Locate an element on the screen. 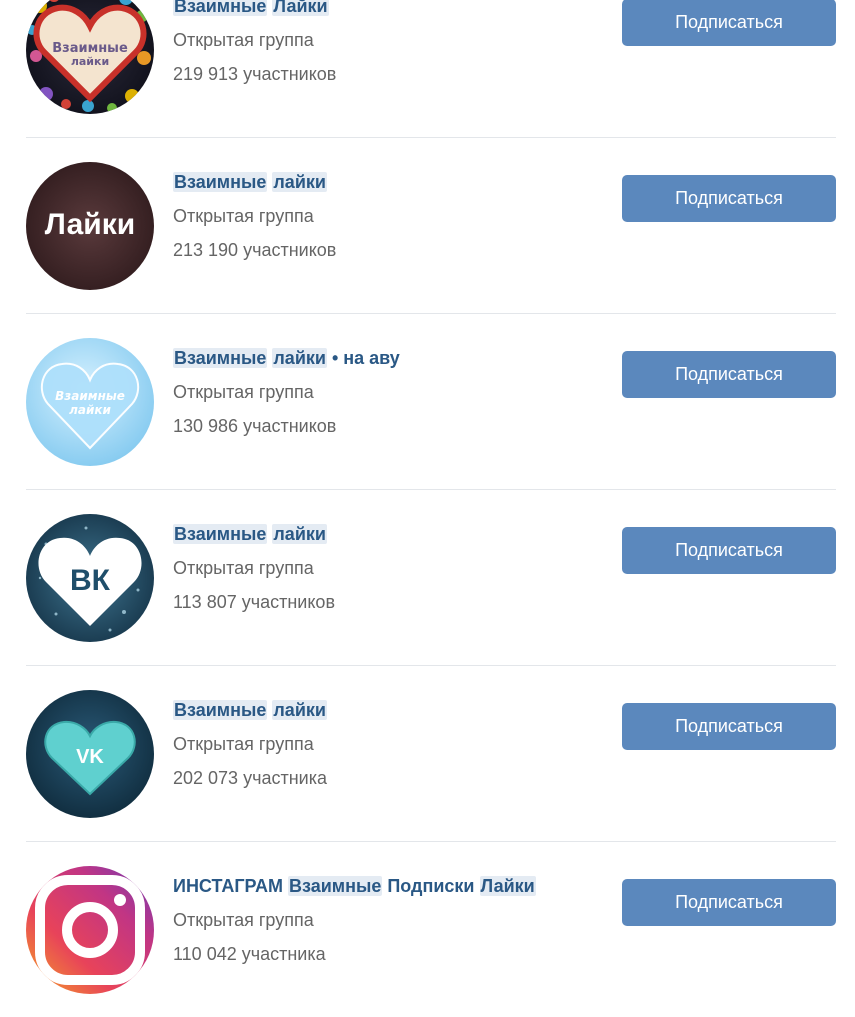 This screenshot has height=1017, width=855. member-count: 202 073 участника is located at coordinates (250, 778).